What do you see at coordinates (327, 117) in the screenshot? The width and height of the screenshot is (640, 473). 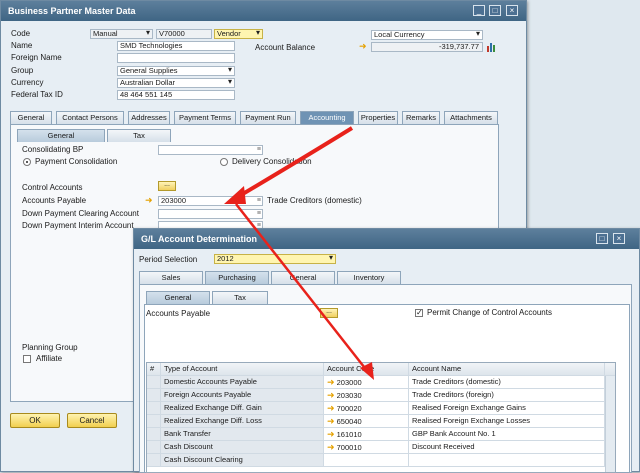 I see `tab-accounting: Accounting` at bounding box center [327, 117].